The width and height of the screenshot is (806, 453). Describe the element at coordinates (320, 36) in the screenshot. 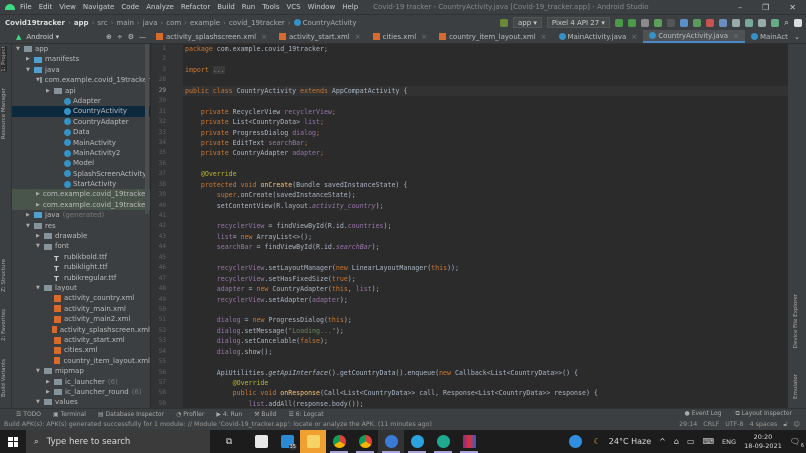

I see `tab-activity-start-xml: activity_start.xml ×` at that location.